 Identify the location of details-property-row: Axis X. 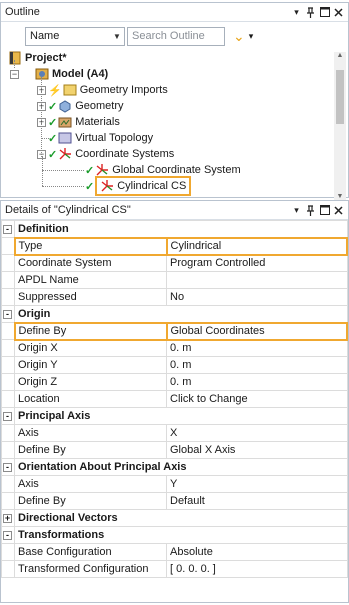
(174, 433).